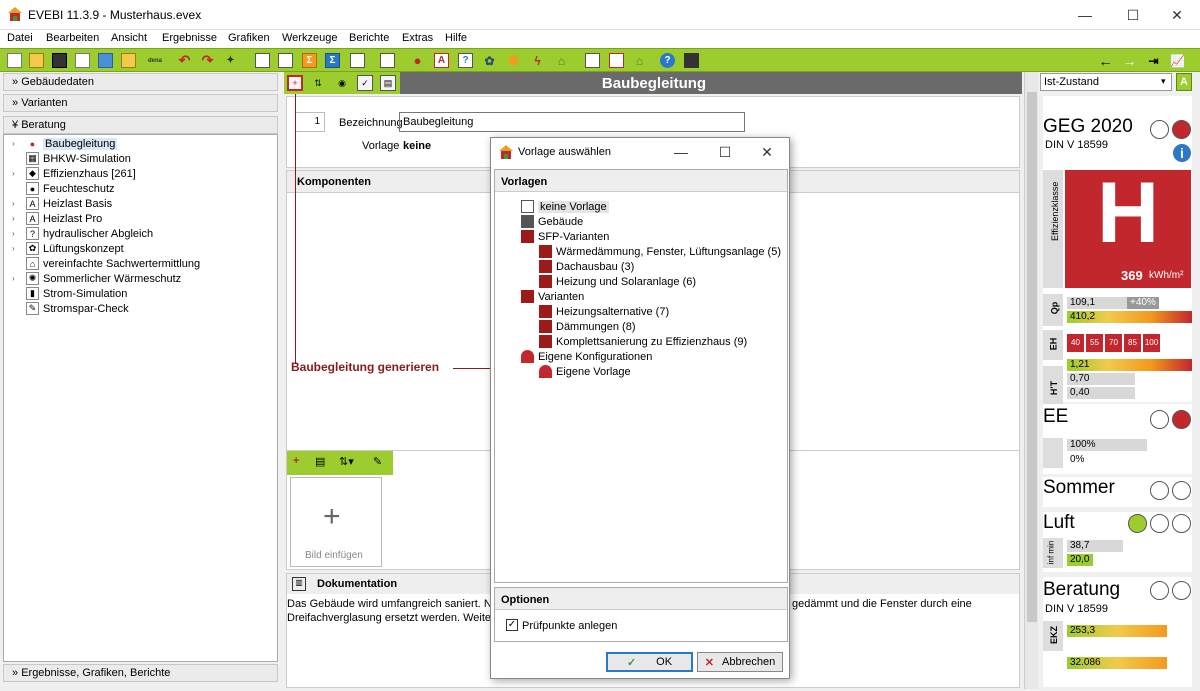 This screenshot has width=1200, height=691. I want to click on abbrechen-button: ✕ Abbrechen, so click(740, 662).